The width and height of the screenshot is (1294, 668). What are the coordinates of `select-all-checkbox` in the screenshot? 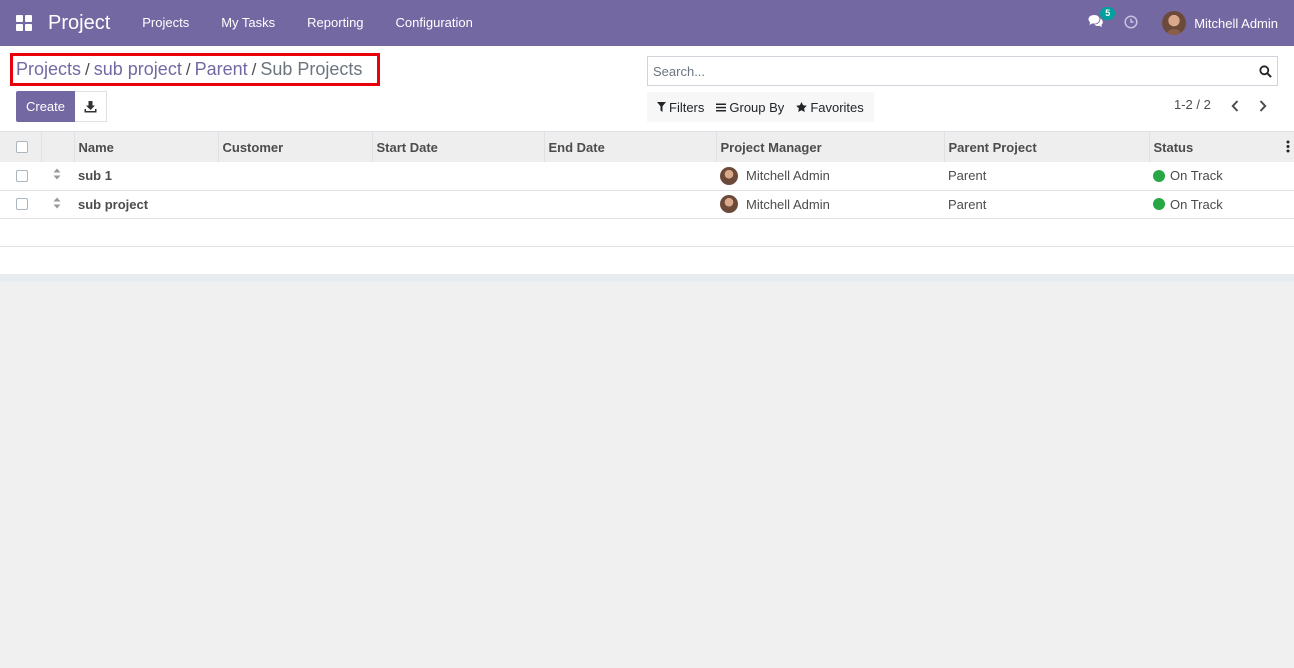 It's located at (22, 147).